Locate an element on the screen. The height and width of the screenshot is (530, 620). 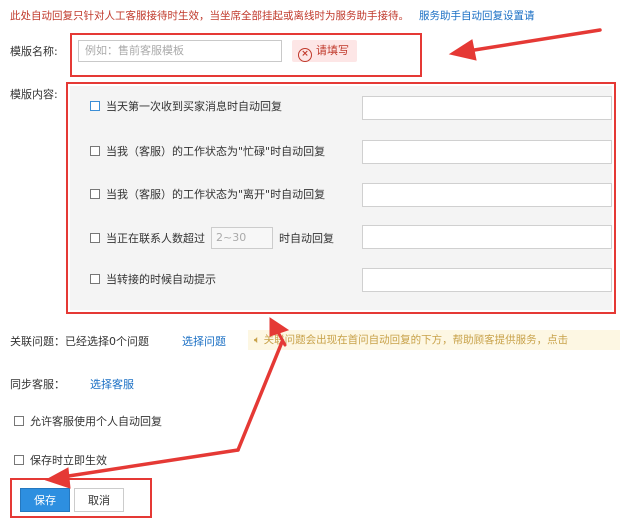
annotation-arrow-name is located at coordinates (534, 40).